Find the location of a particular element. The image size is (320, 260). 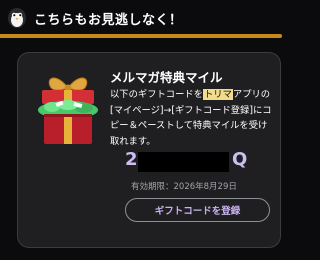

register-gift-code-button: ギフトコードを登録 is located at coordinates (197, 210).